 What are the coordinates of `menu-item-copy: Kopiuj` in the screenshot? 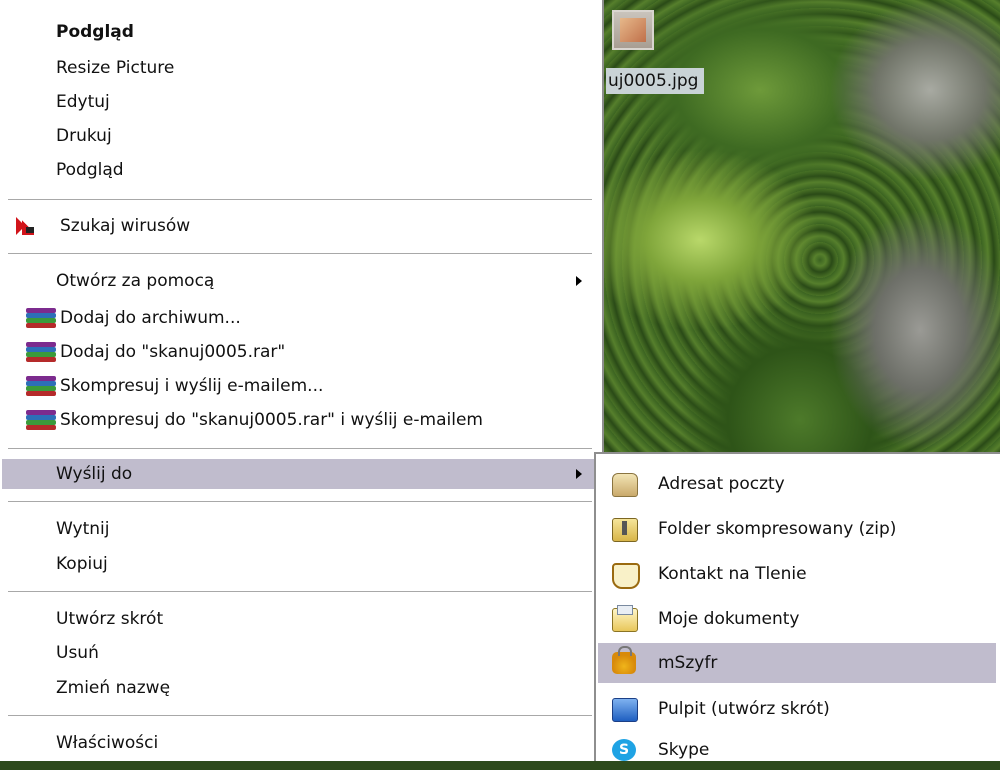 It's located at (300, 564).